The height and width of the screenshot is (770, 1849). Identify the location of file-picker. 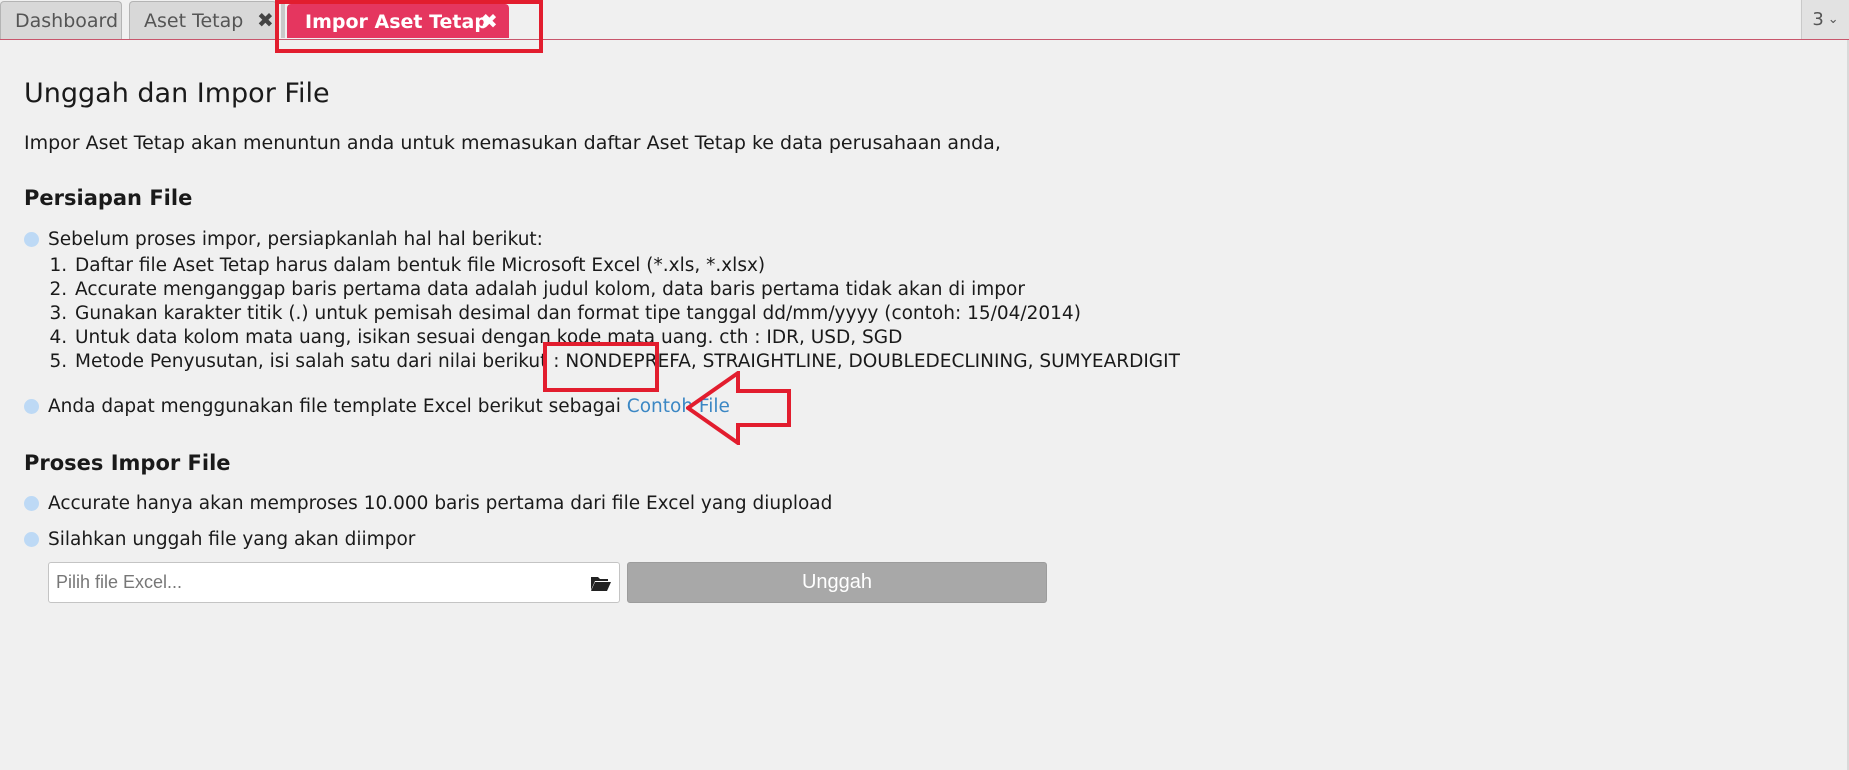
(334, 582).